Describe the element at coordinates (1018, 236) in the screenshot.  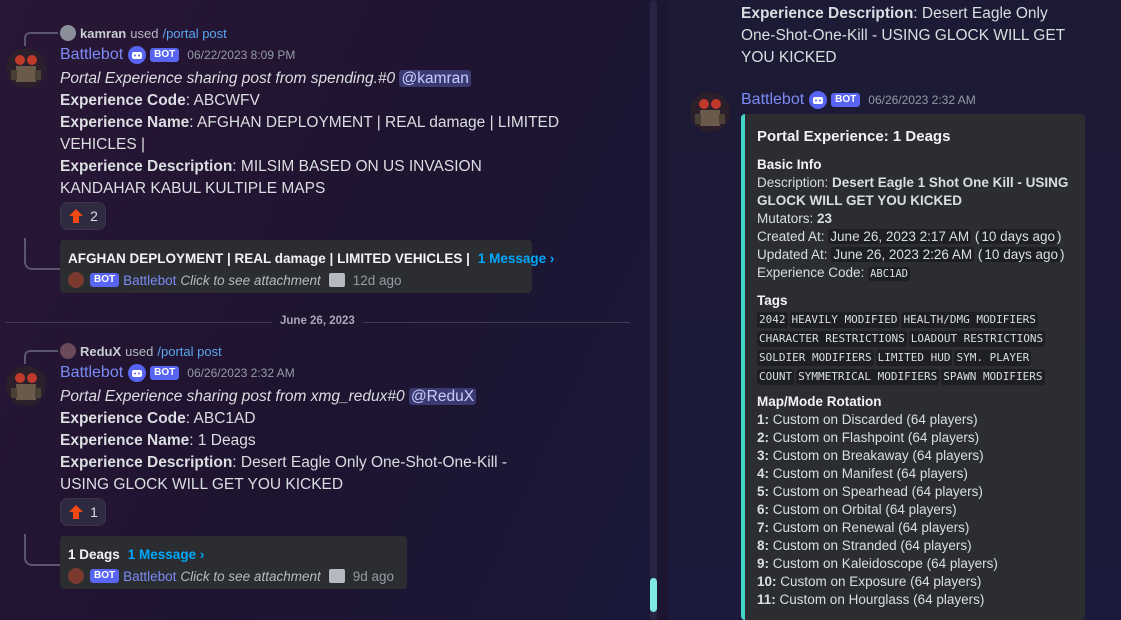
I see `created-relative: 10 days ago` at that location.